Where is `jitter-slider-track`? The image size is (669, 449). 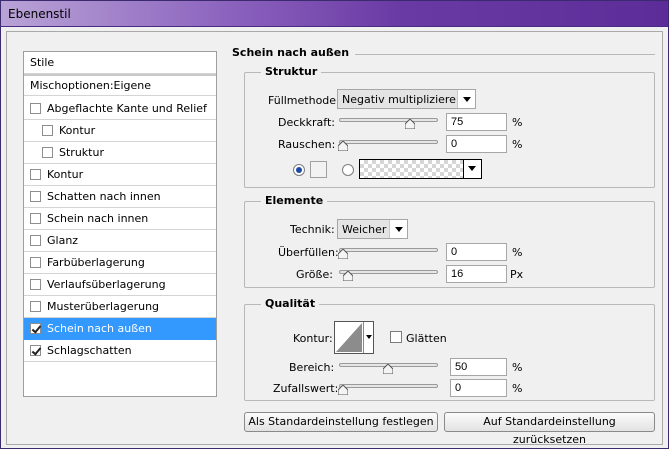 jitter-slider-track is located at coordinates (388, 386).